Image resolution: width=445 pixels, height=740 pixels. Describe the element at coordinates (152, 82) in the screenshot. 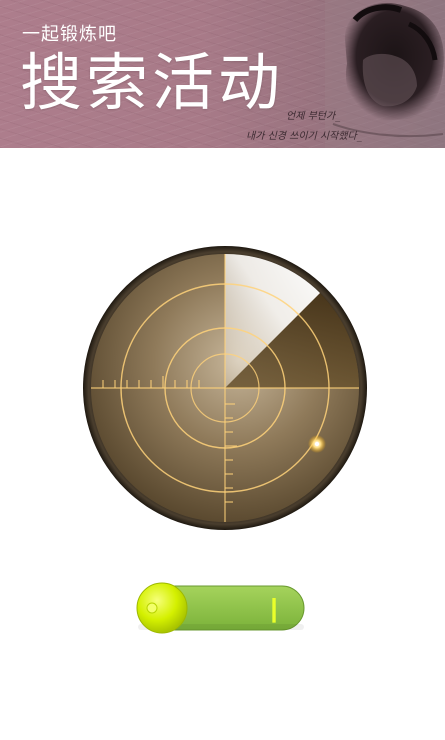

I see `page-title: 搜索活动` at that location.